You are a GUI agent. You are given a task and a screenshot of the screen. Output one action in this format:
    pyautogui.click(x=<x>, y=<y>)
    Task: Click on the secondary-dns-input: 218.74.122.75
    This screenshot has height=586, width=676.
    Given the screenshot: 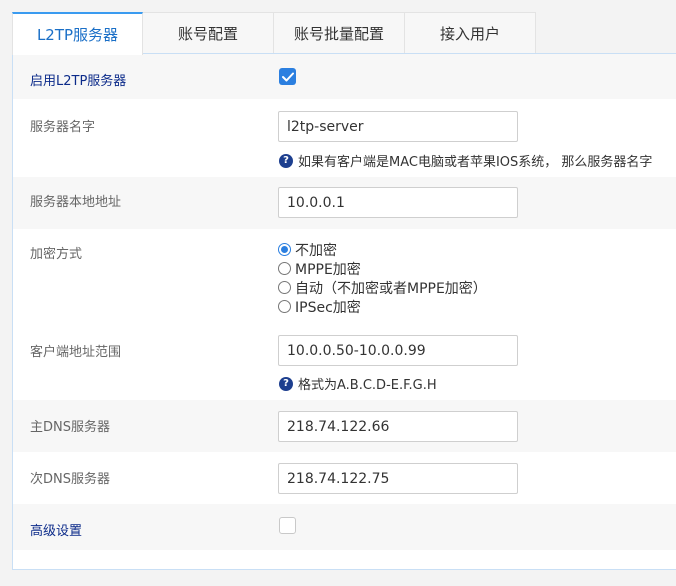 What is the action you would take?
    pyautogui.click(x=398, y=478)
    